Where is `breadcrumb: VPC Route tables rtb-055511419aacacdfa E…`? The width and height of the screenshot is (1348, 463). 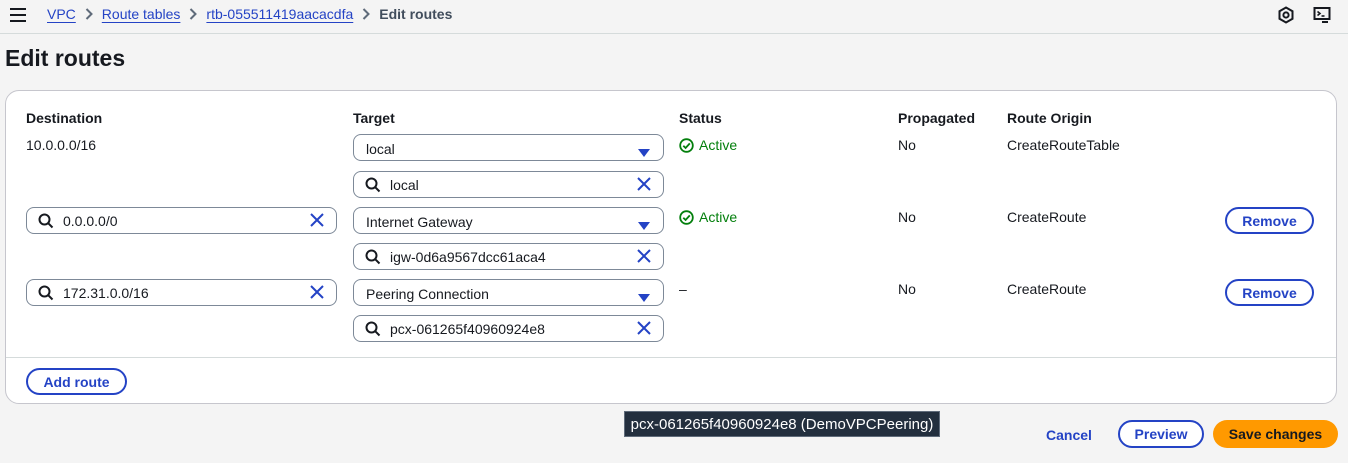
breadcrumb: VPC Route tables rtb-055511419aacacdfa E… is located at coordinates (249, 14).